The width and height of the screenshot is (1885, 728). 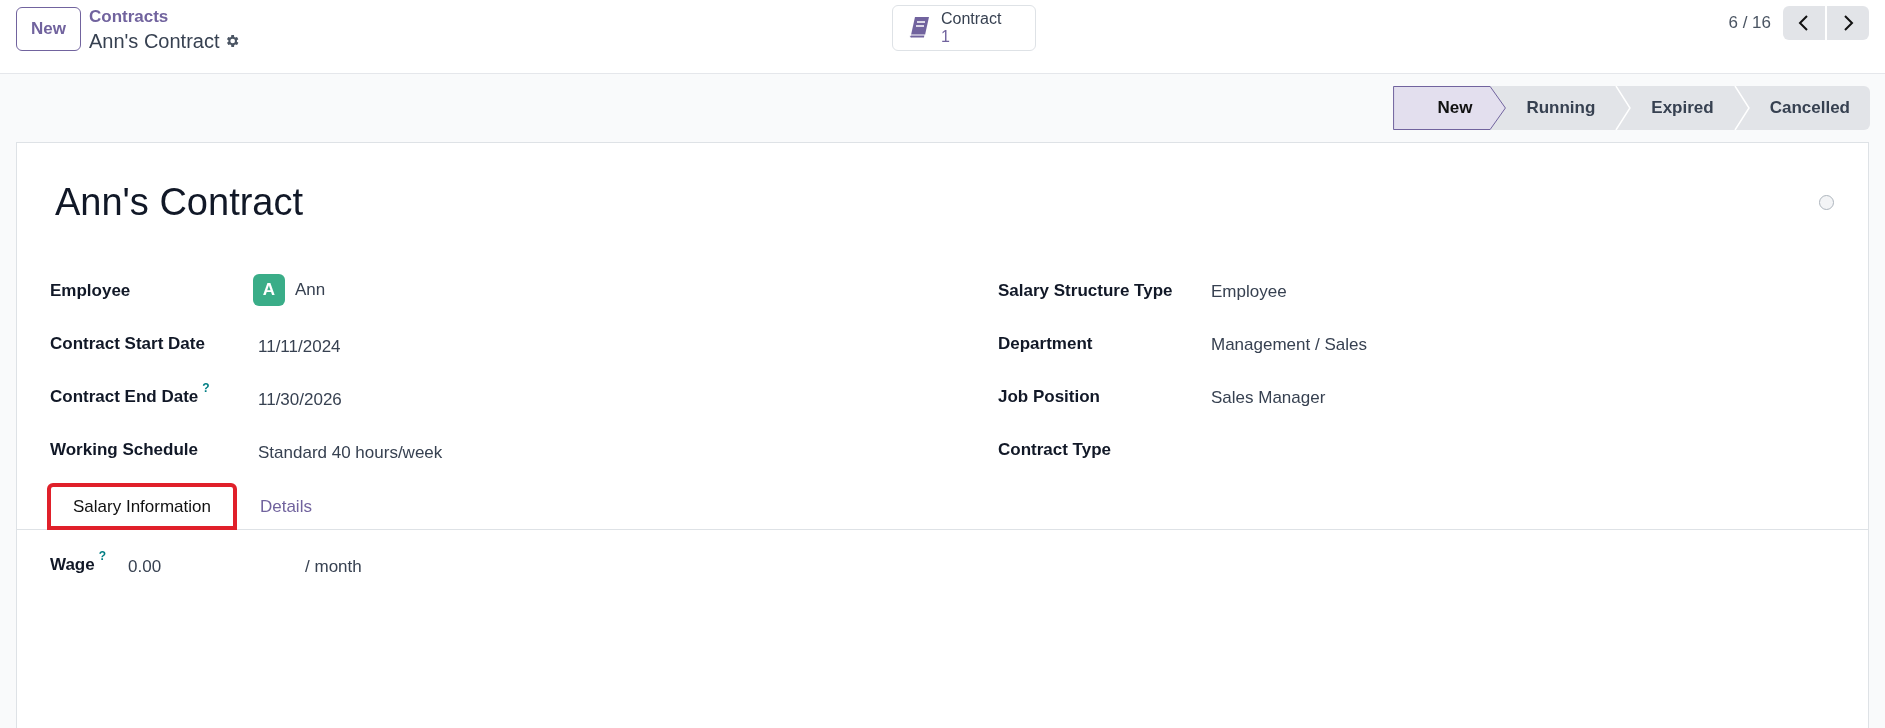 I want to click on field-label: Employee, so click(x=90, y=291).